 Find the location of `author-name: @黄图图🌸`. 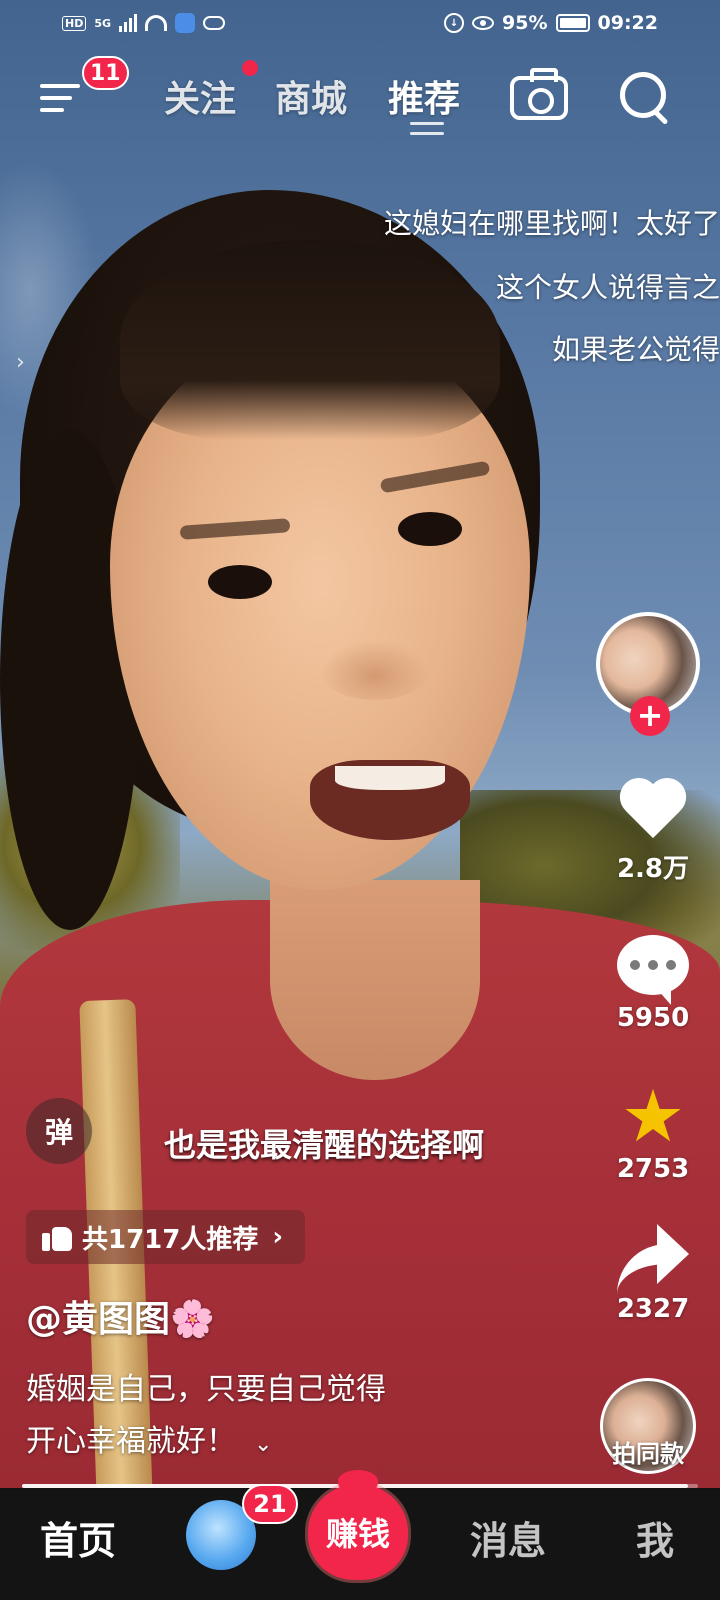

author-name: @黄图图🌸 is located at coordinates (120, 1316).